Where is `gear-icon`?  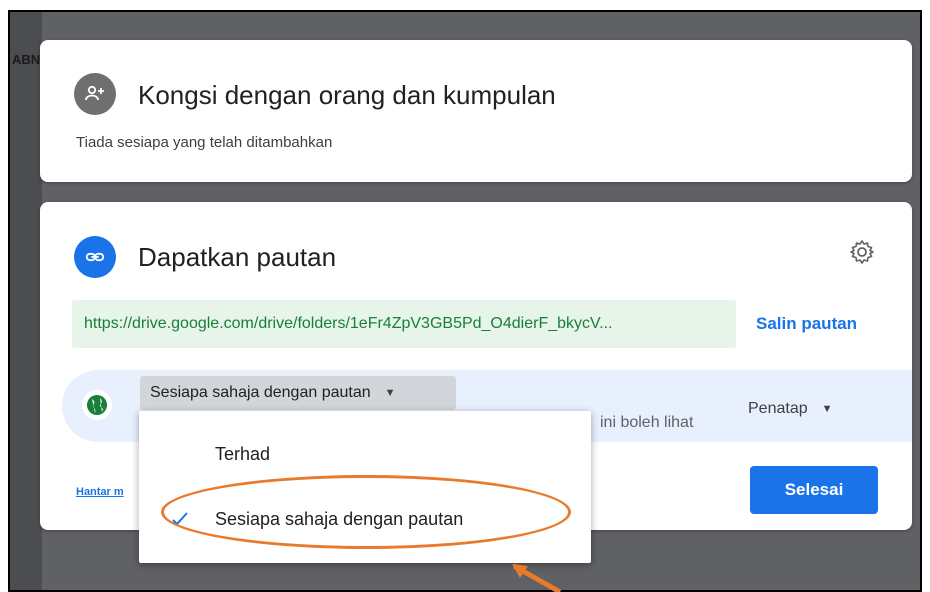 gear-icon is located at coordinates (862, 252).